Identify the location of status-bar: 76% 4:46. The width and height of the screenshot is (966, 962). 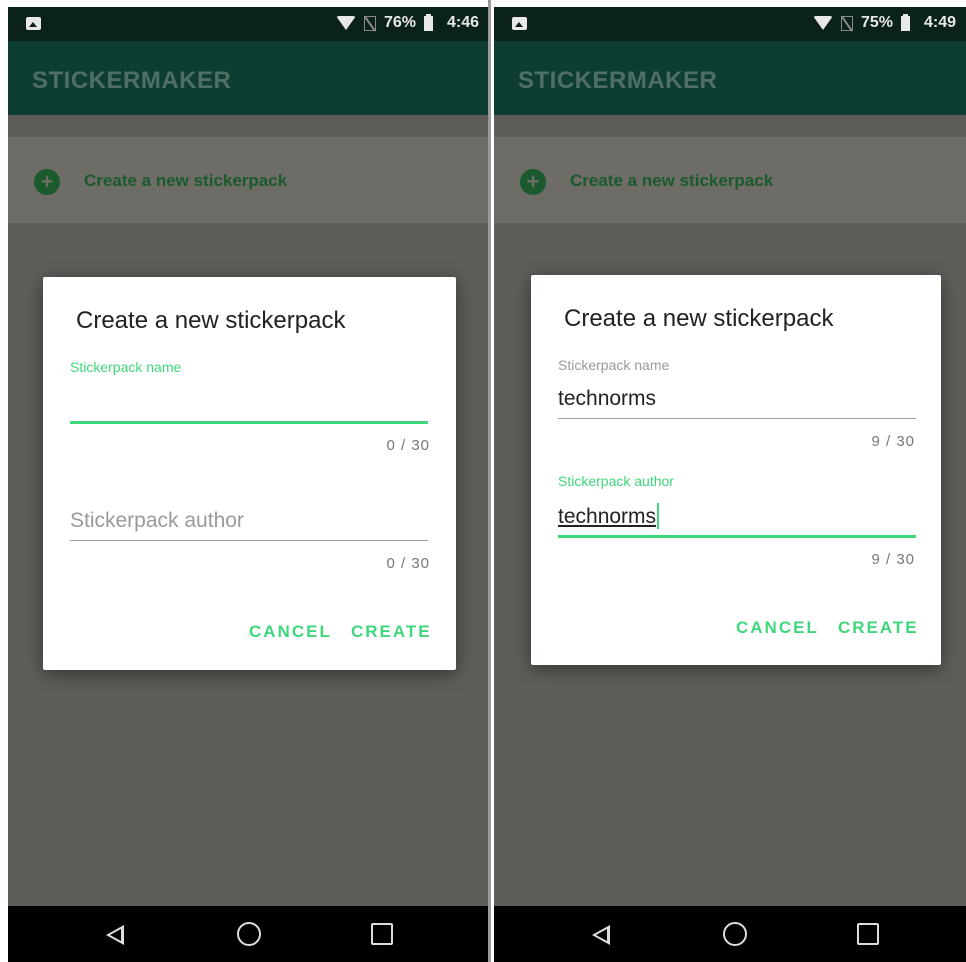
(248, 24).